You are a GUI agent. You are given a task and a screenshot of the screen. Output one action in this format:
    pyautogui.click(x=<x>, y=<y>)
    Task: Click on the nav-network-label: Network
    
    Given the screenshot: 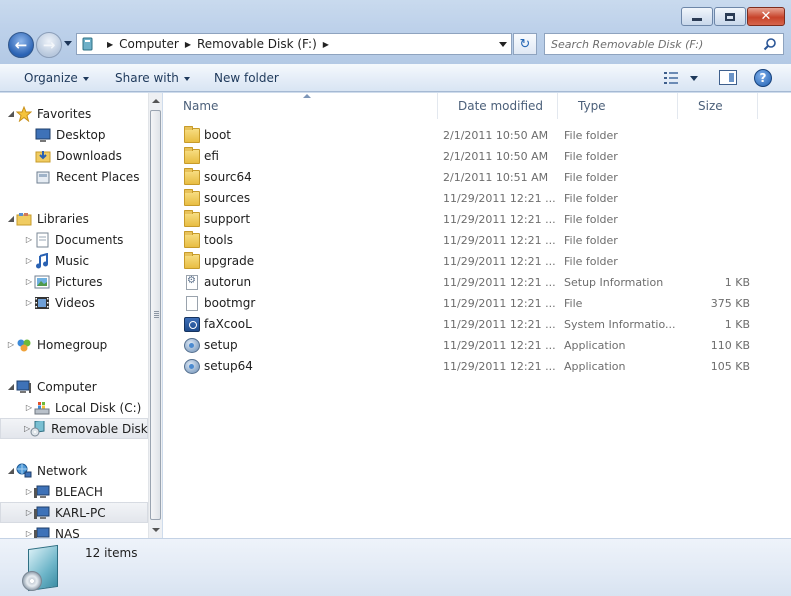 What is the action you would take?
    pyautogui.click(x=62, y=470)
    